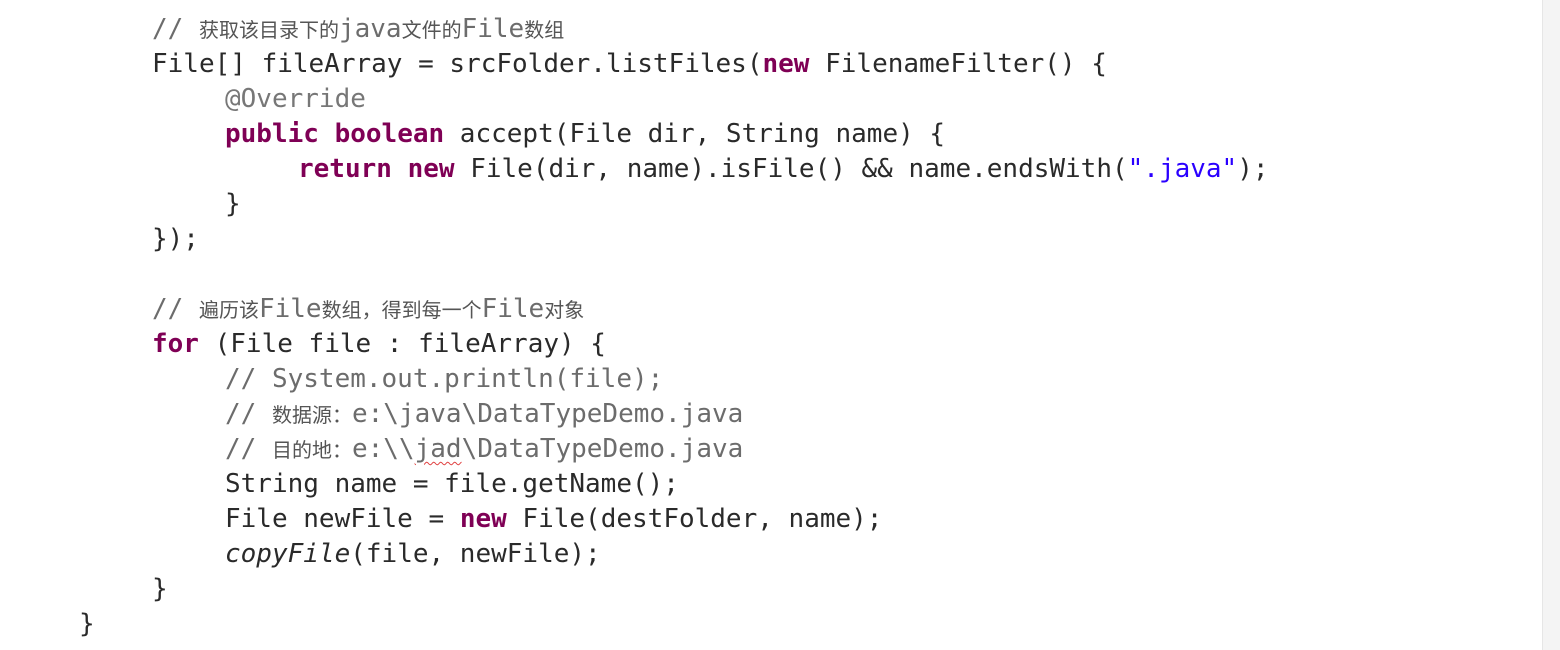 The image size is (1560, 650). I want to click on code-text: File[] fileArray = srcFolder.listFiles(, so click(457, 64).